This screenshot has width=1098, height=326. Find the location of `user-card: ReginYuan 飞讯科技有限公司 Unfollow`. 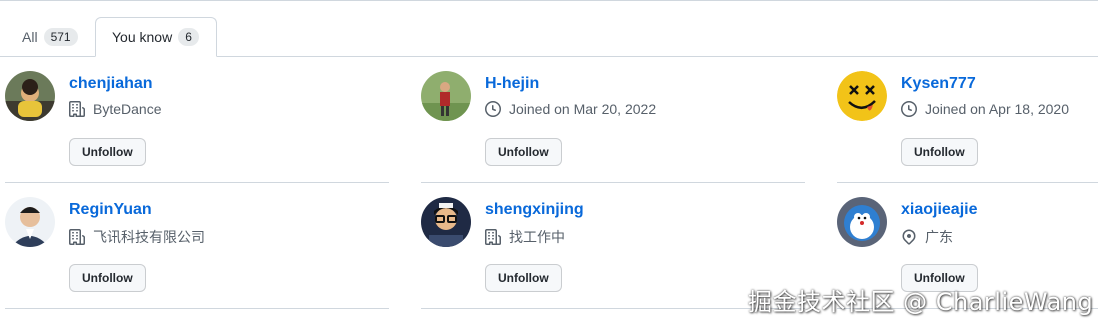

user-card: ReginYuan 飞讯科技有限公司 Unfollow is located at coordinates (190, 238).